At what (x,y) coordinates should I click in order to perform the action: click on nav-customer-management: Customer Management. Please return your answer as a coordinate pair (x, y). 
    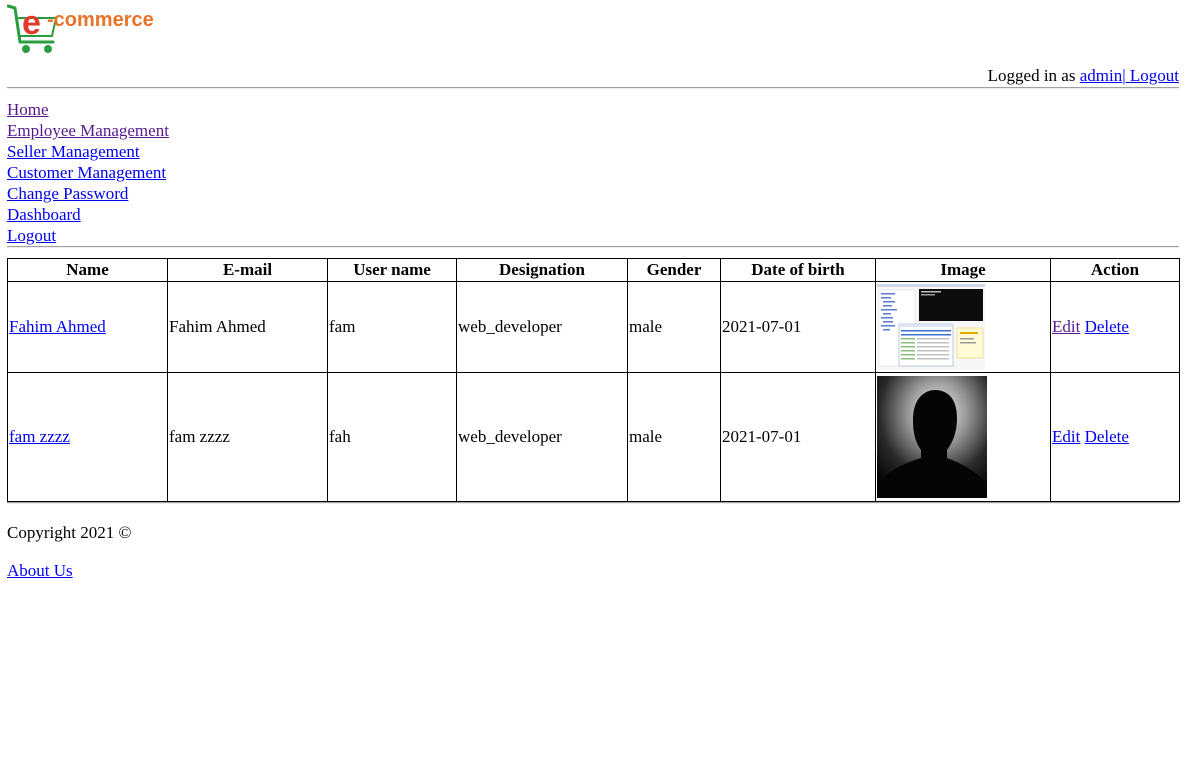
    Looking at the image, I should click on (86, 172).